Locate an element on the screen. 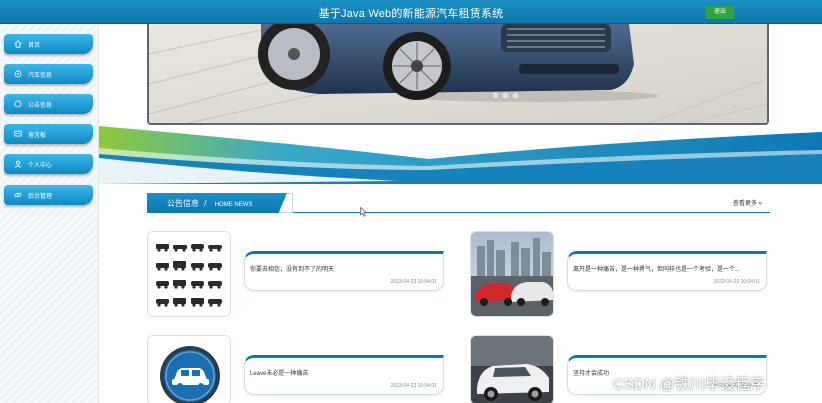  news-section-header: 公告信息 / HOME NEWS 查看更多 » is located at coordinates (458, 204).